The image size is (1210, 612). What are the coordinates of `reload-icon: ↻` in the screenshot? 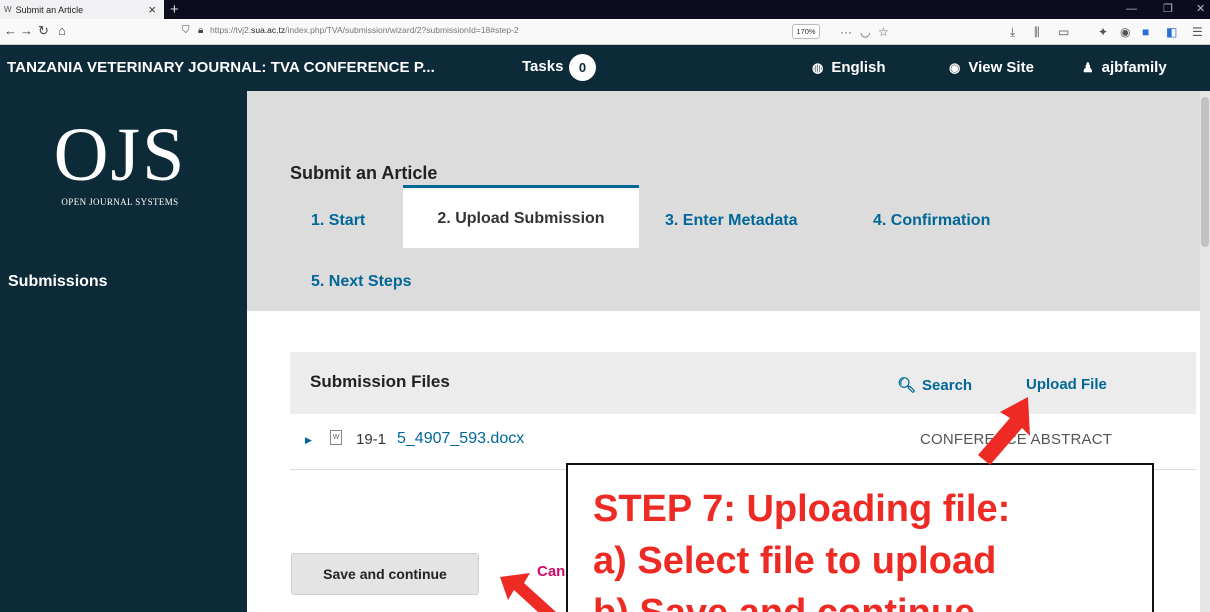 It's located at (43, 31).